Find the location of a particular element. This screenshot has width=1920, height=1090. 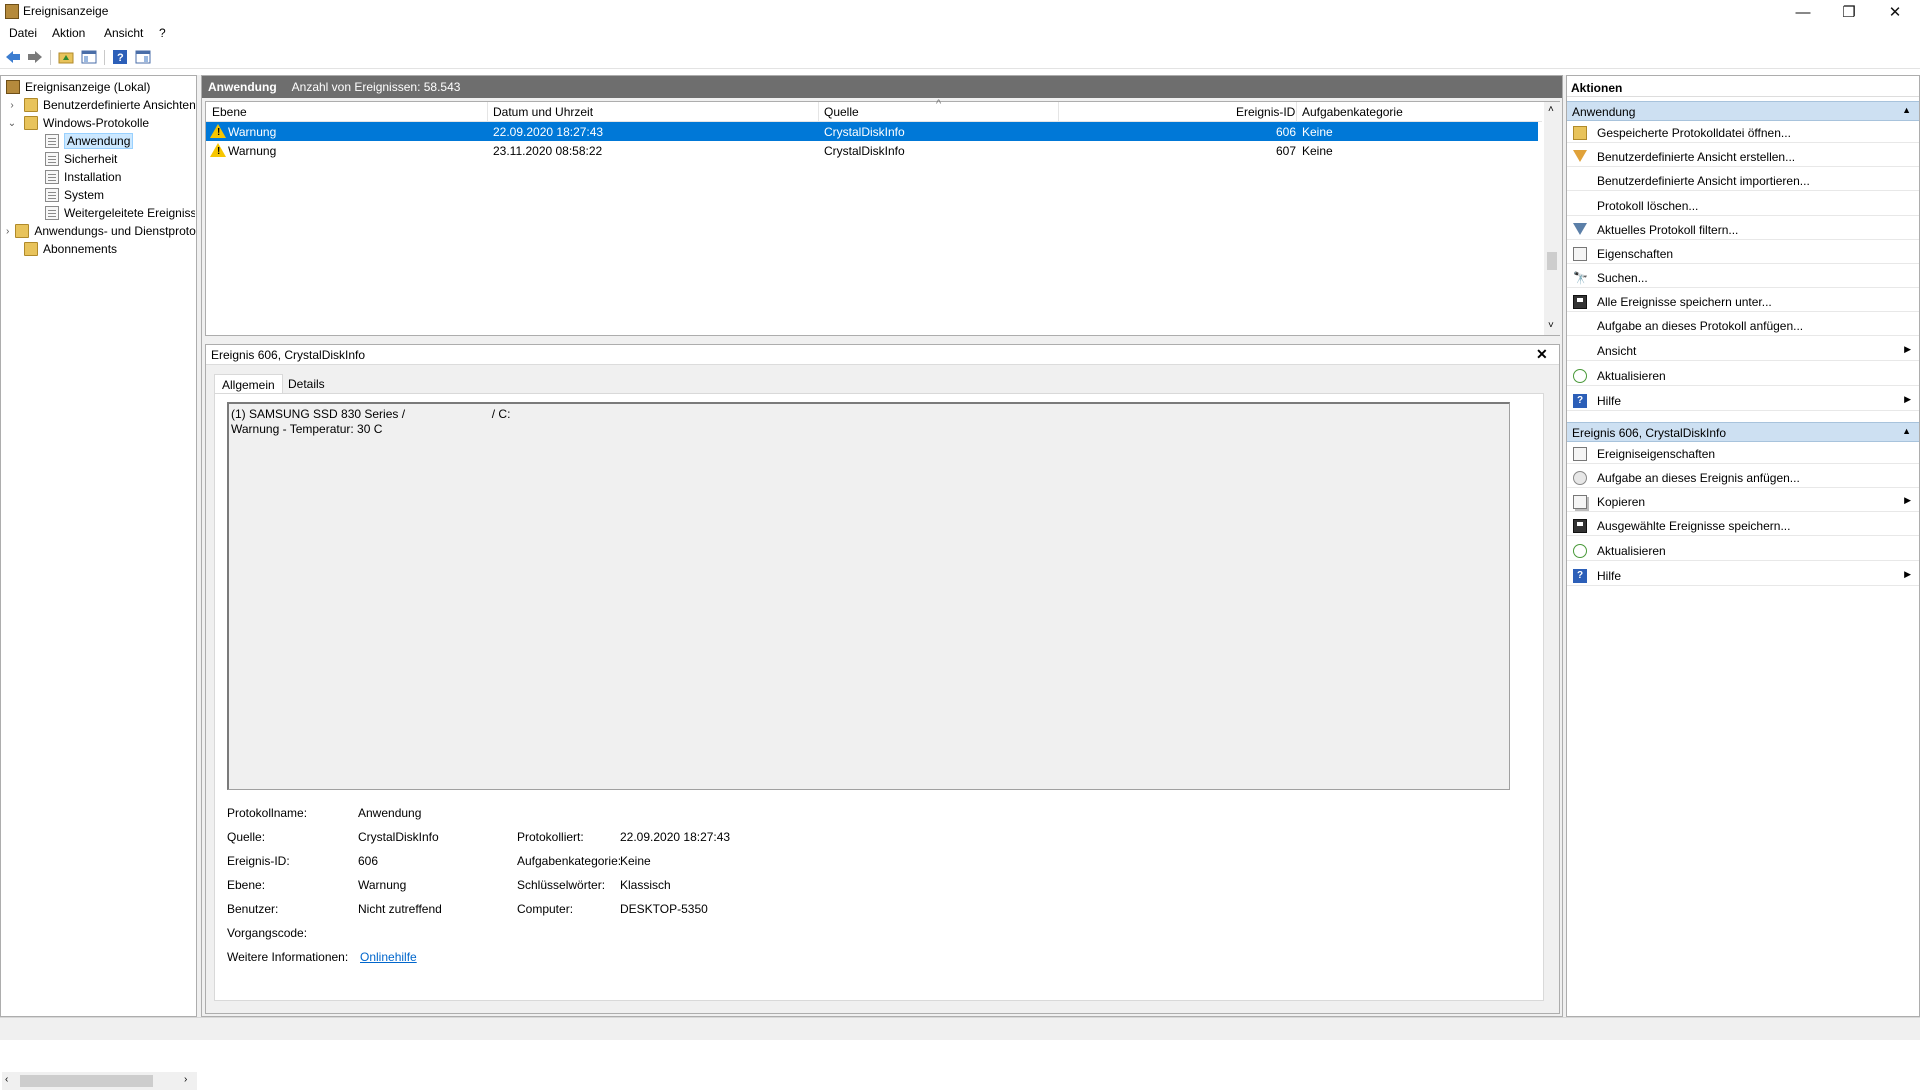

tree-item-windows-logs: ⌄ Windows-Protokolle is located at coordinates (77, 123).